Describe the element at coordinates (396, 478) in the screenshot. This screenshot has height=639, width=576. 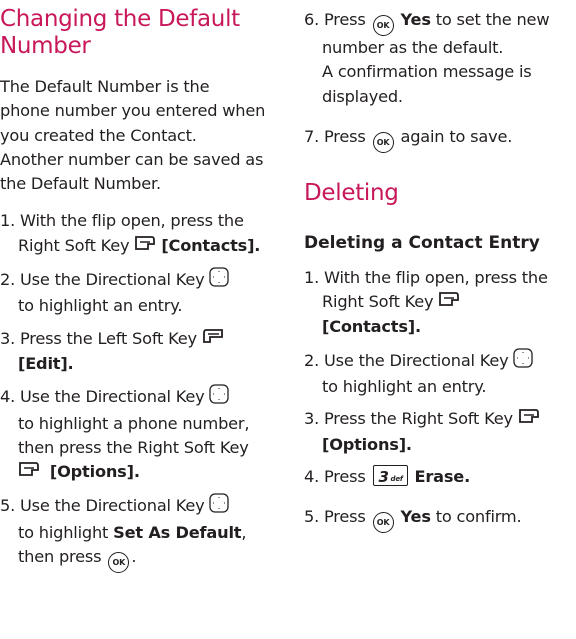
I see `key-3-letters: def` at that location.